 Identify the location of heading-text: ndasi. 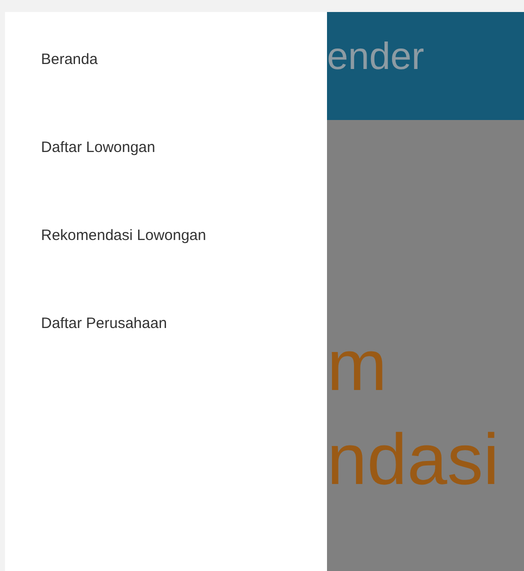
(413, 460).